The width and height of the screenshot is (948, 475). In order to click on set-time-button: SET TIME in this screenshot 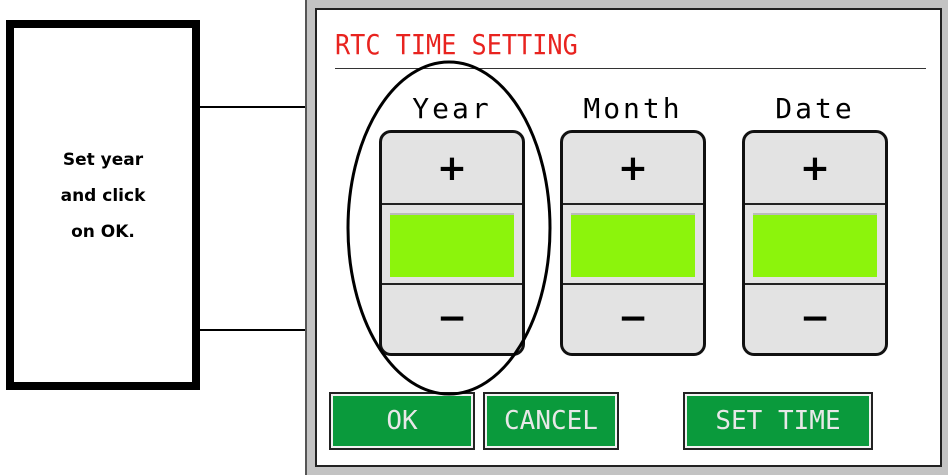, I will do `click(778, 421)`.